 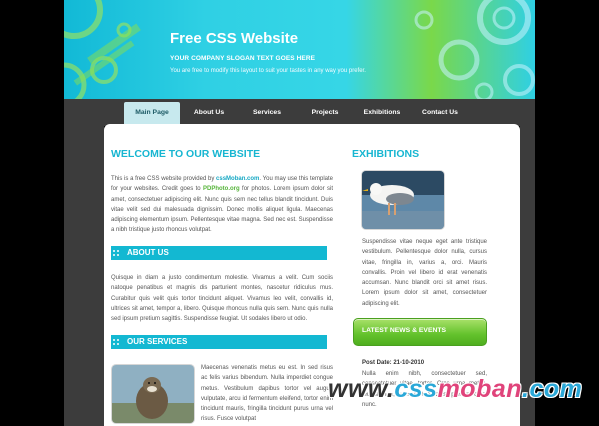 What do you see at coordinates (152, 113) in the screenshot?
I see `nav-main-page: Main Page` at bounding box center [152, 113].